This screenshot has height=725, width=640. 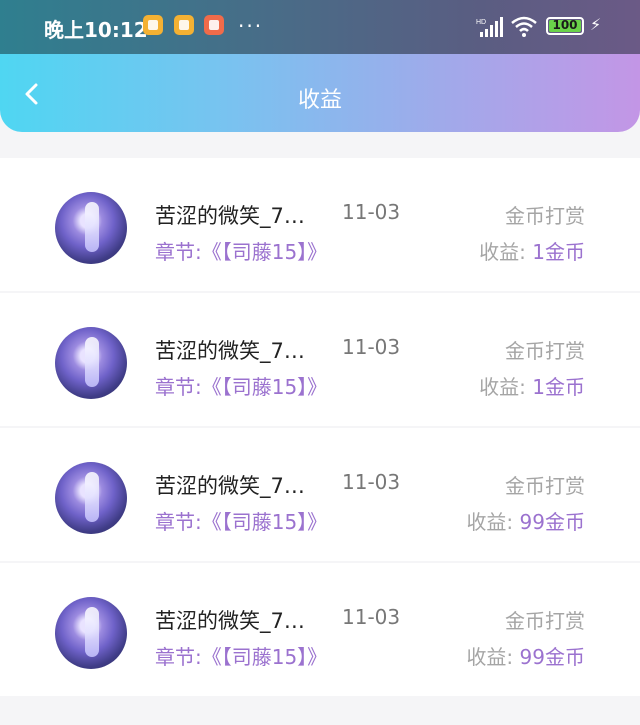 What do you see at coordinates (481, 22) in the screenshot?
I see `svg-text: HD` at bounding box center [481, 22].